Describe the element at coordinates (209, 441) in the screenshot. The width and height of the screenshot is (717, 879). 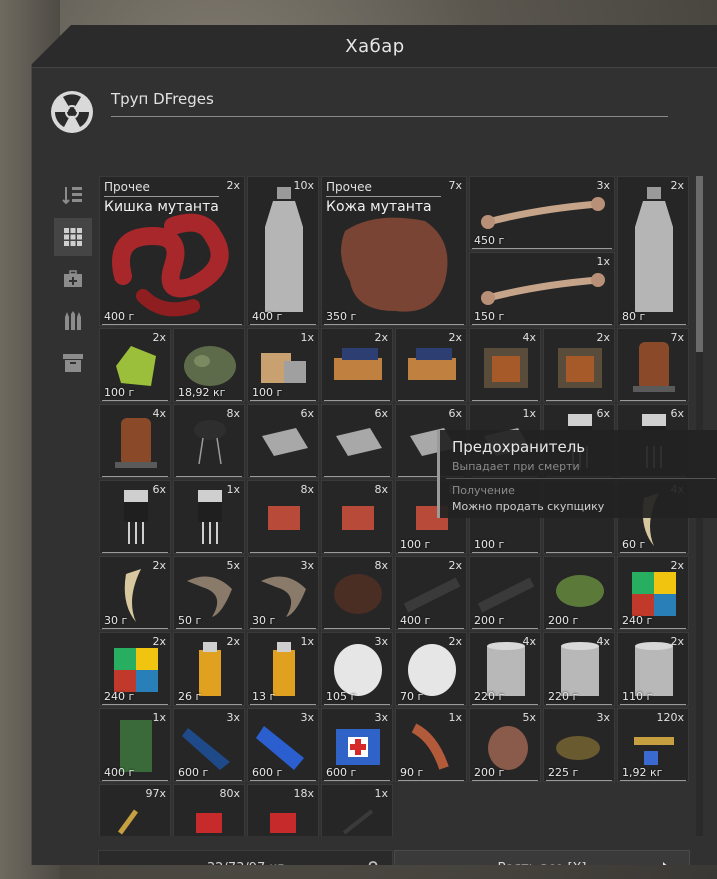
I see `loot-item-r3c2: 8x` at that location.